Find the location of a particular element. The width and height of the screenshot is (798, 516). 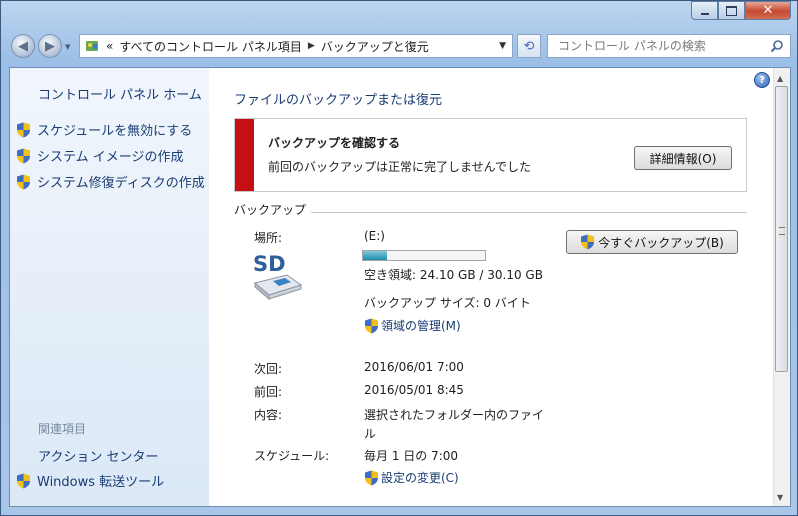

back-button: ◀ is located at coordinates (23, 46).